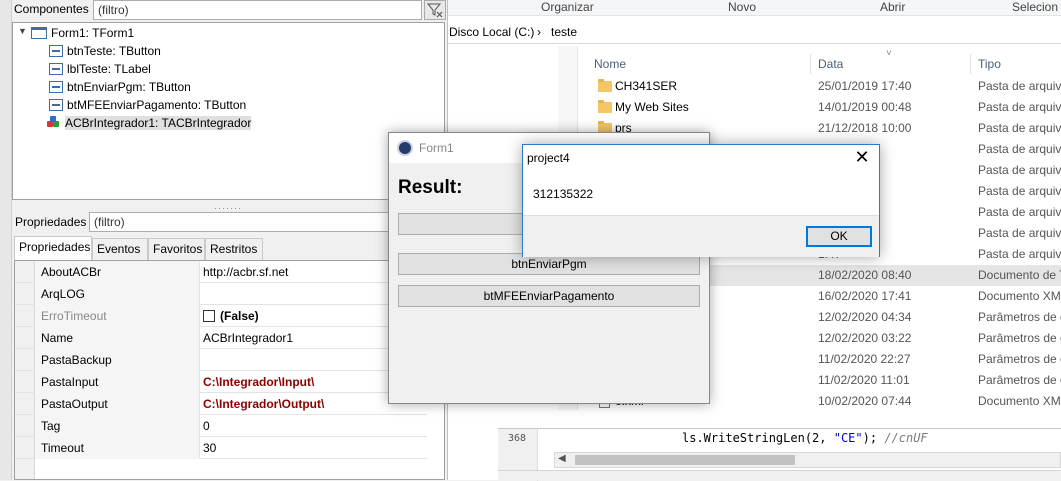 This screenshot has height=481, width=1061. Describe the element at coordinates (248, 338) in the screenshot. I see `property-value: ACBrIntegrador1` at that location.